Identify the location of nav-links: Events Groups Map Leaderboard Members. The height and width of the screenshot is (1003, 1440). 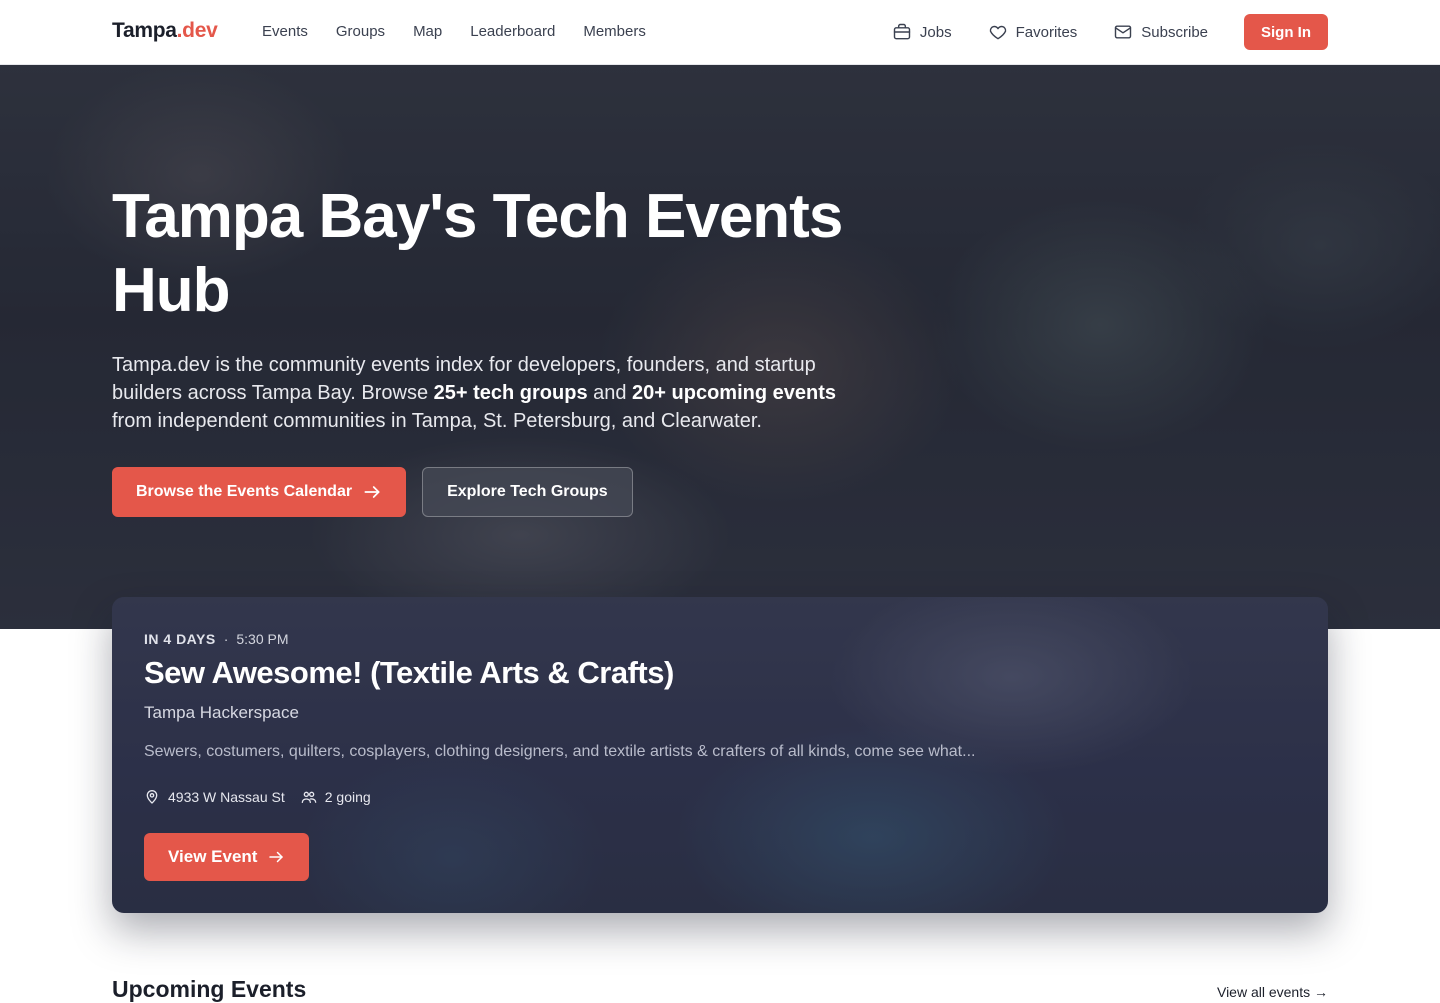
(454, 31).